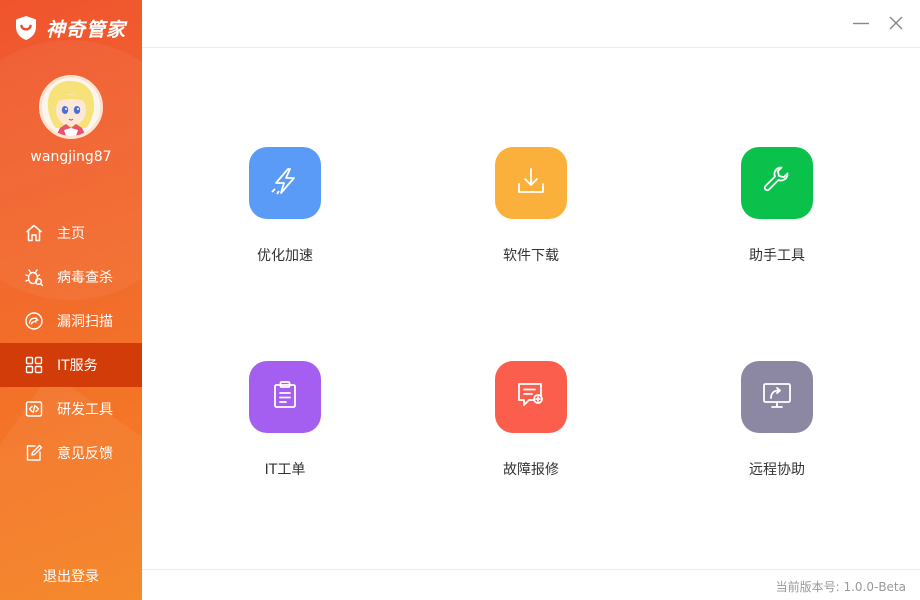 The height and width of the screenshot is (600, 920). I want to click on sidebar-item-label: 意见反馈, so click(85, 454).